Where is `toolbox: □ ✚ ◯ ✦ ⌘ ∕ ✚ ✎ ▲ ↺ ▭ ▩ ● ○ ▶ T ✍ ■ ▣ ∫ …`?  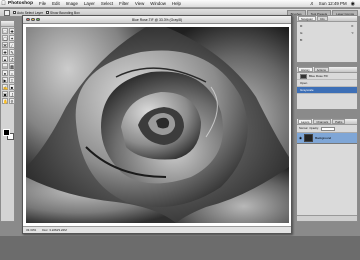 toolbox: □ ✚ ◯ ✦ ⌘ ∕ ✚ ✎ ▲ ↺ ▭ ▩ ● ○ ▶ T ✍ ■ ▣ ∫ … is located at coordinates (7, 121).